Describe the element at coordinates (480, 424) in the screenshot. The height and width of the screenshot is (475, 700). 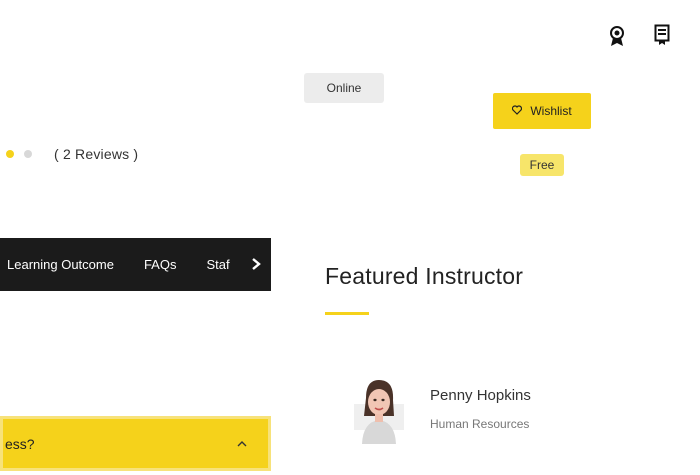
I see `instructor-role: Human Resources` at that location.